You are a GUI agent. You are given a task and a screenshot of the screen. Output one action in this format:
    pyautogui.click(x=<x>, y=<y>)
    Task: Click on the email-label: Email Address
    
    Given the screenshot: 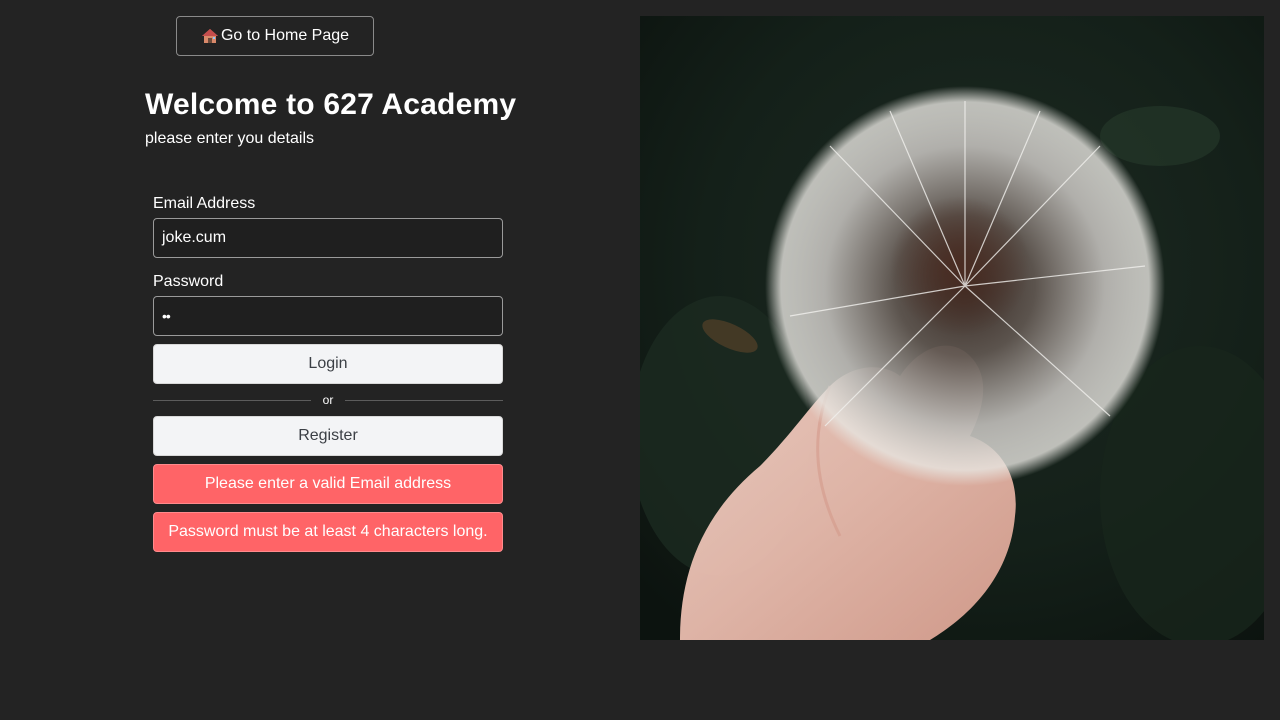 What is the action you would take?
    pyautogui.click(x=204, y=203)
    